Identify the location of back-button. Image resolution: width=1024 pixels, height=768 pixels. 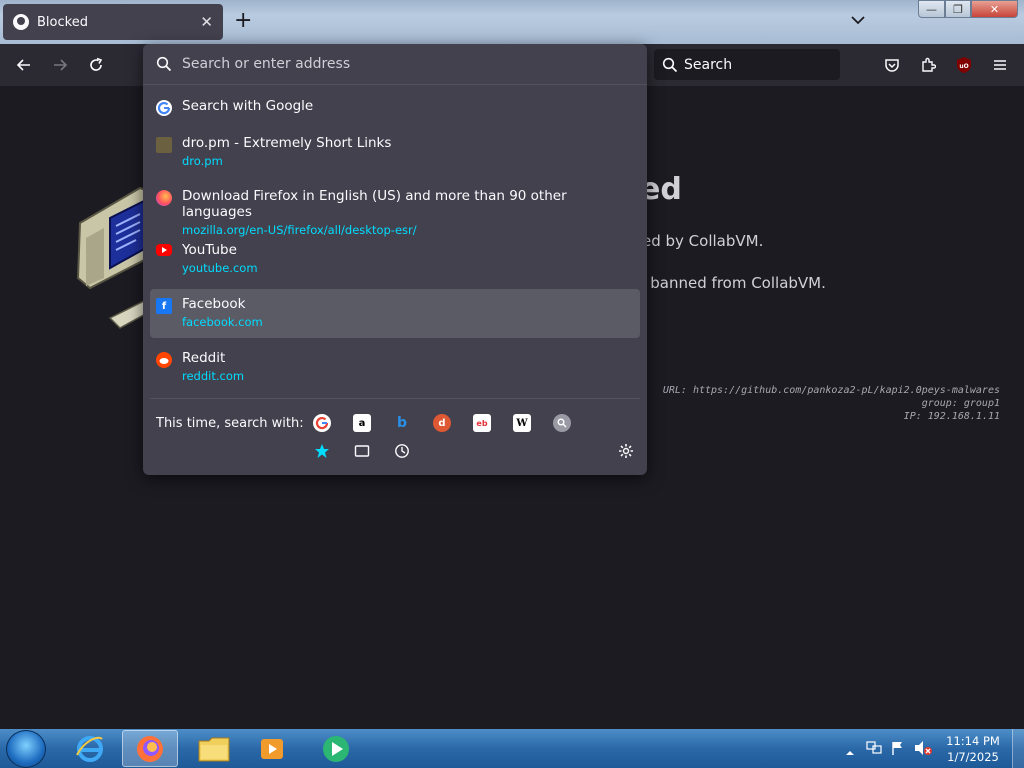
(24, 65).